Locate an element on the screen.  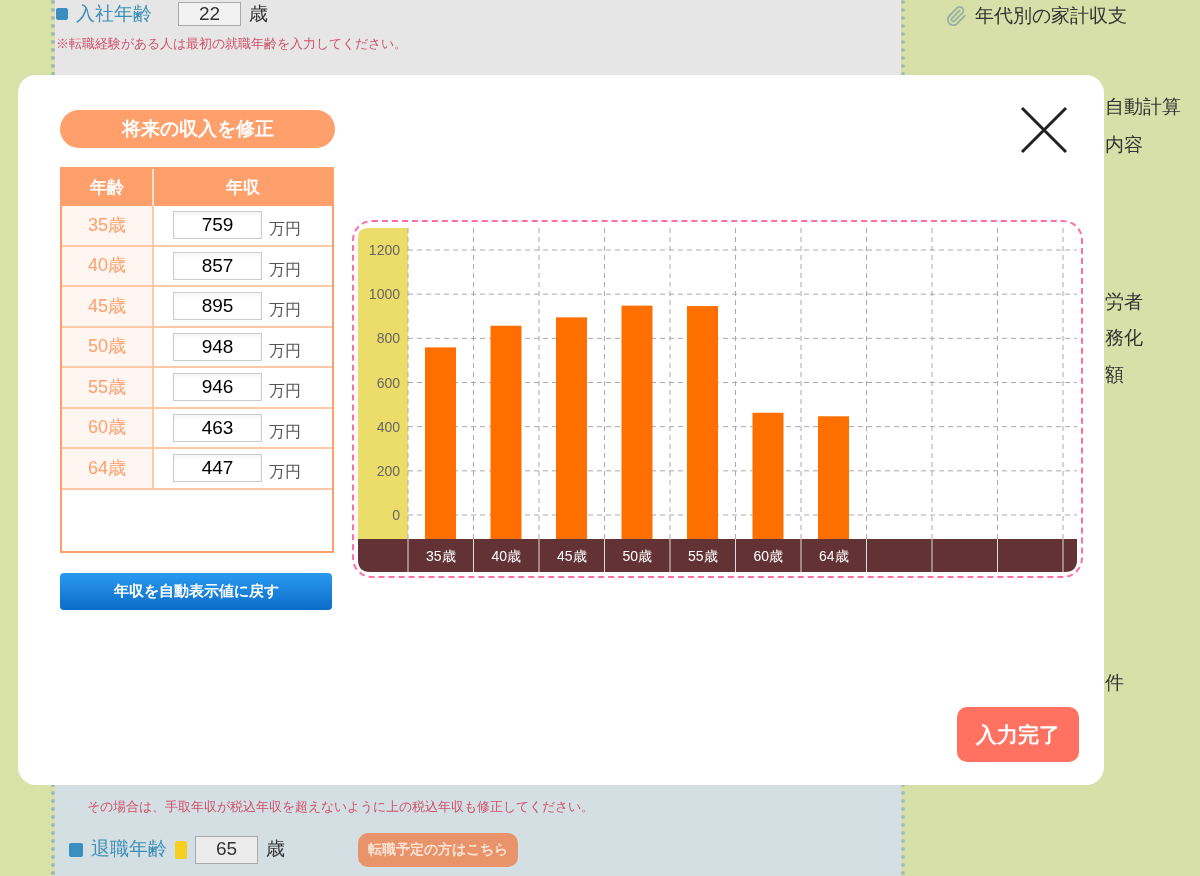
axis-tick-label: 1200 is located at coordinates (384, 250).